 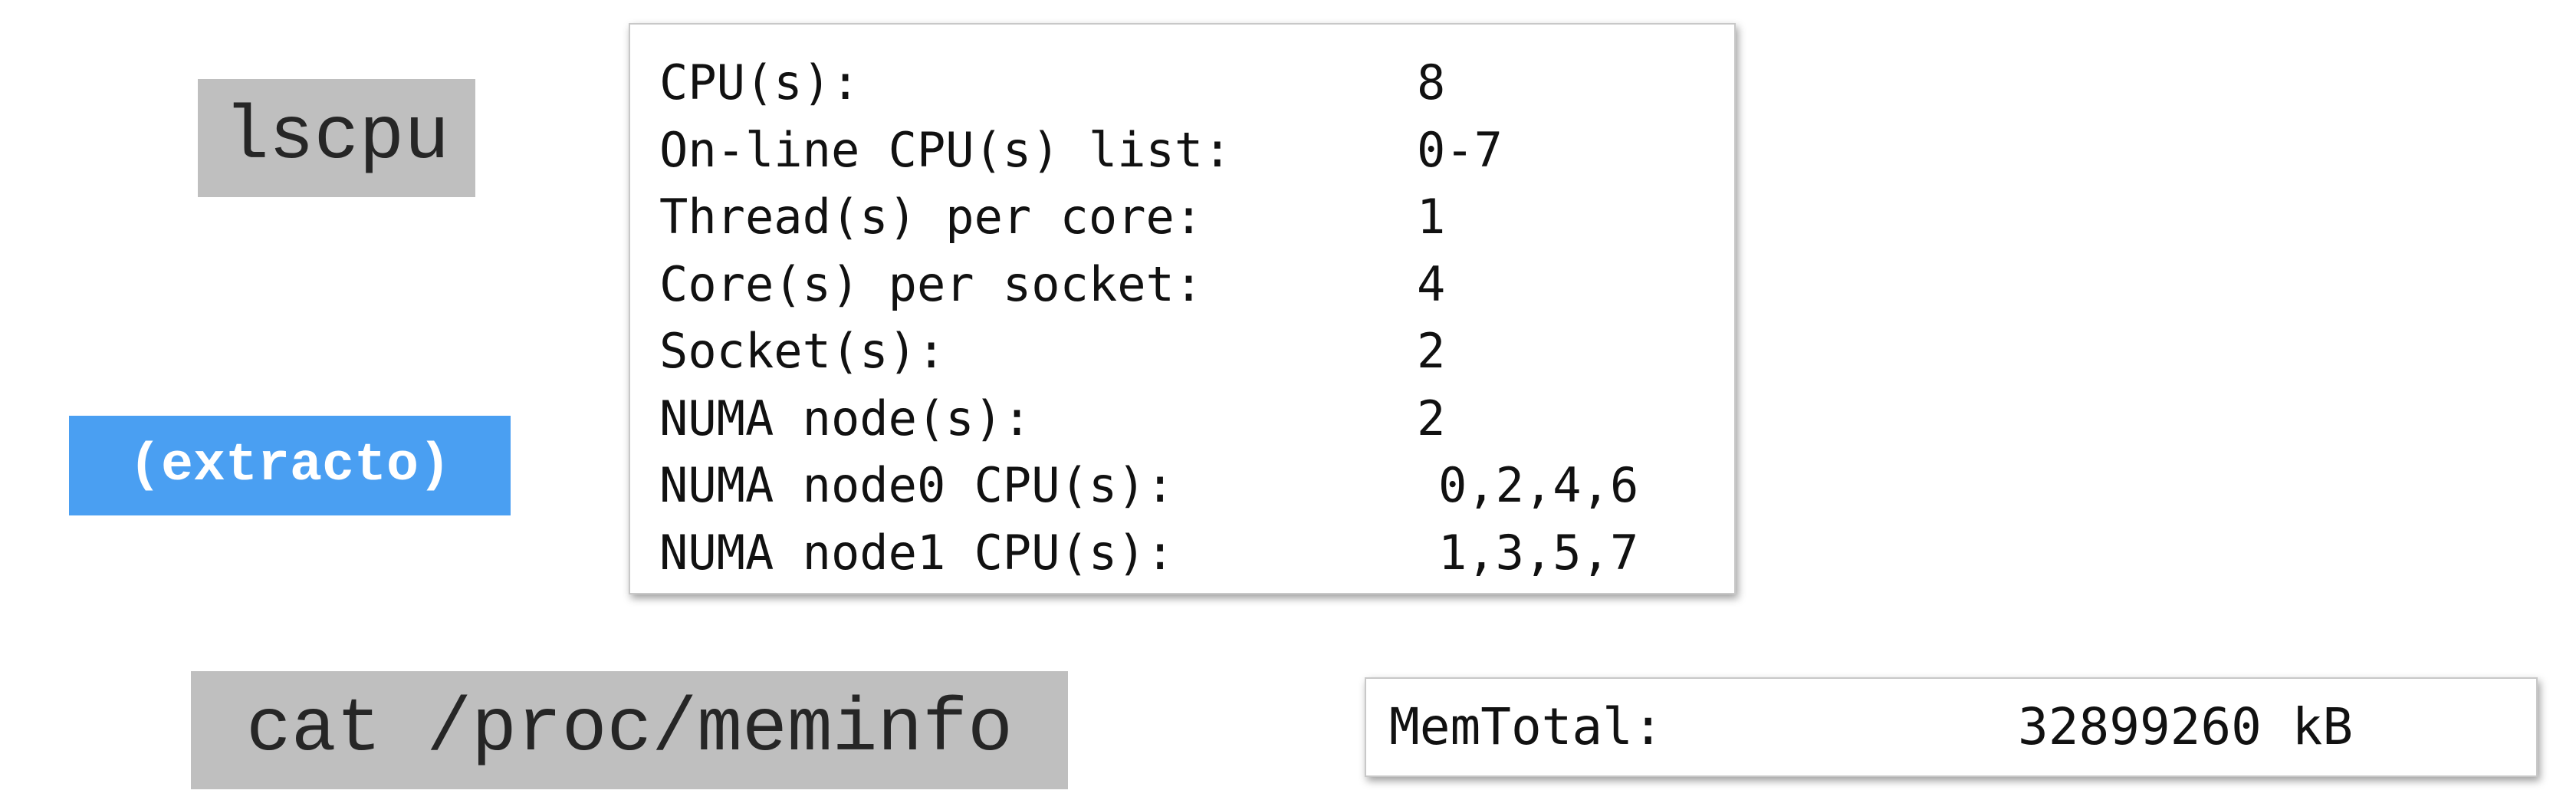 I want to click on lscpu-row: NUMA node0 CPU(s): 0,2,4,6, so click(x=1196, y=486).